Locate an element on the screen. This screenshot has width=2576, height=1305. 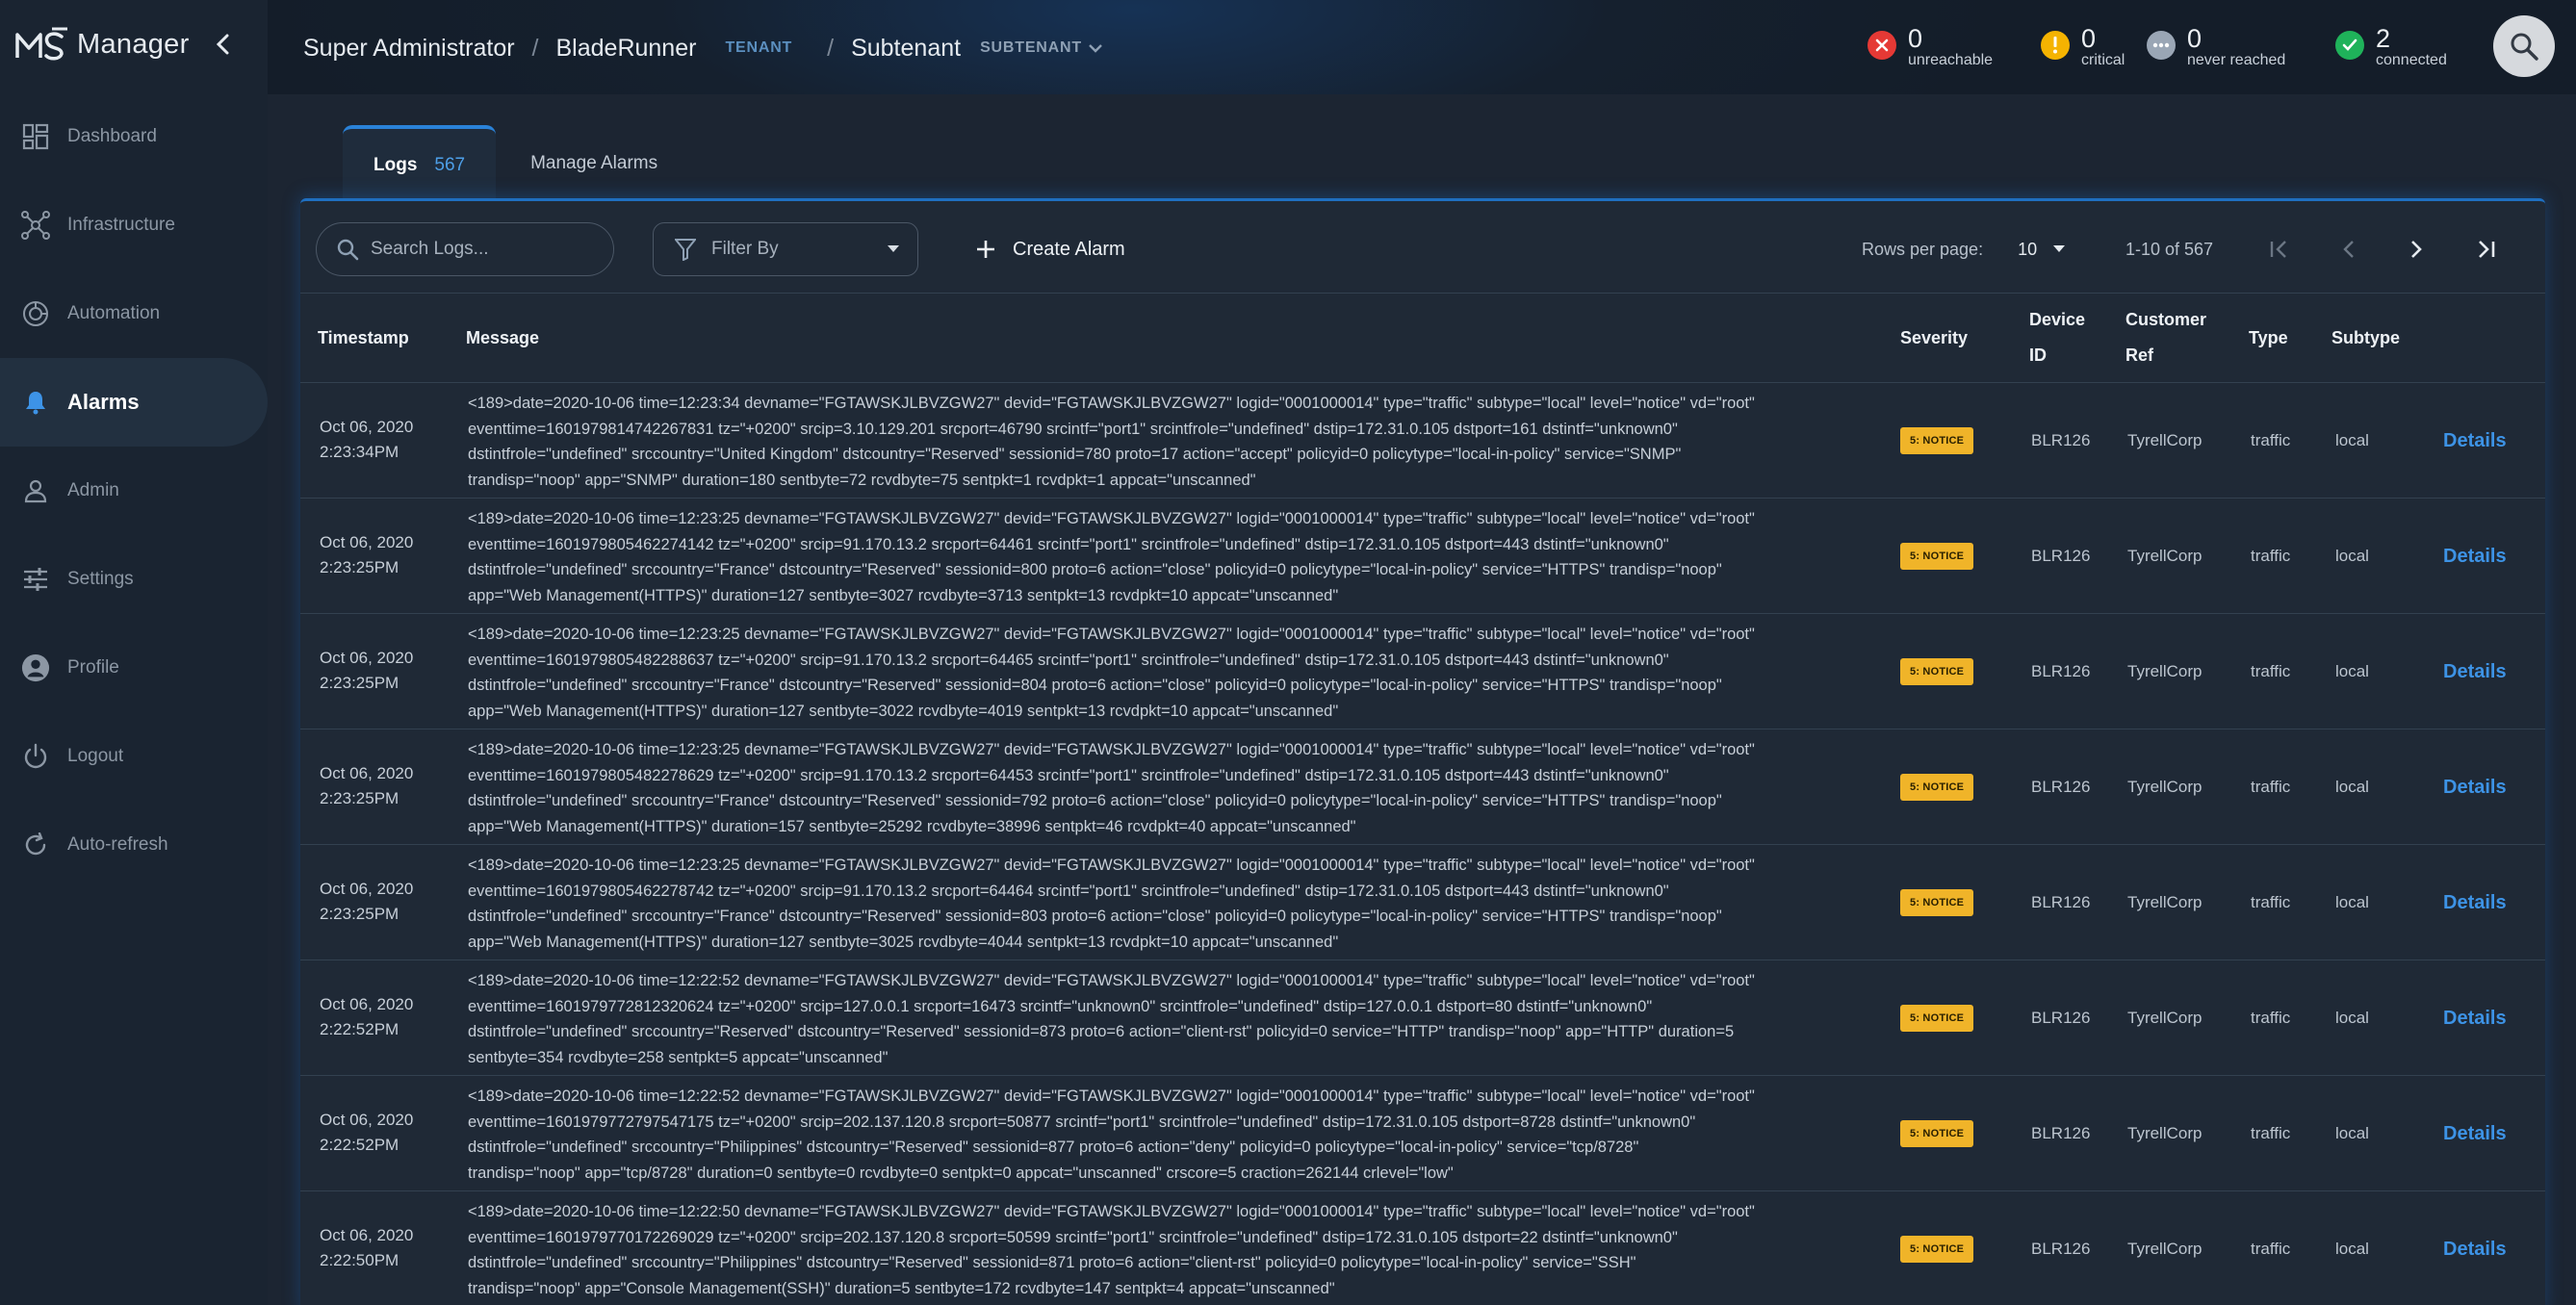
severity-badge: 5: NOTICE is located at coordinates (1937, 1249).